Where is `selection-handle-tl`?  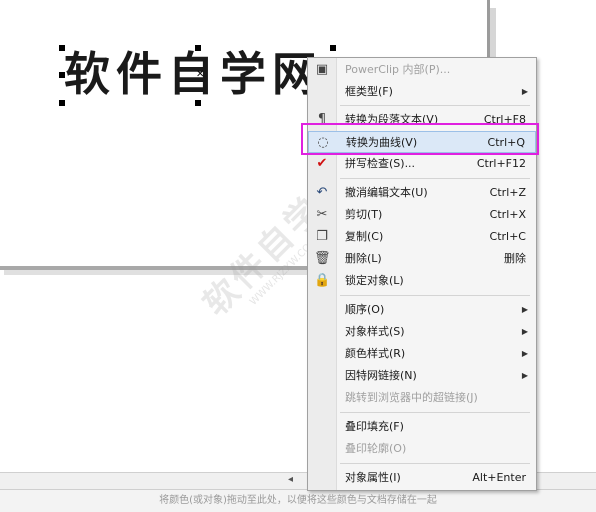
selection-handle-tl is located at coordinates (62, 48).